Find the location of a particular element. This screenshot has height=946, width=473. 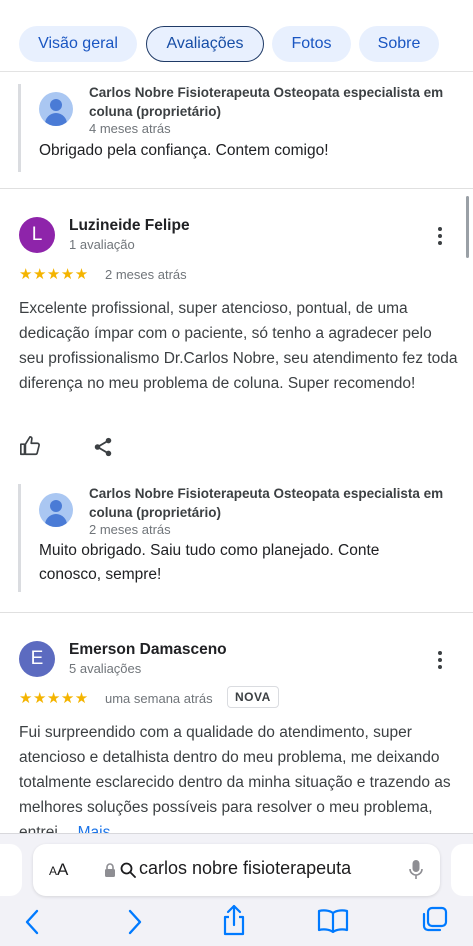

bookmarks-icon is located at coordinates (333, 921).